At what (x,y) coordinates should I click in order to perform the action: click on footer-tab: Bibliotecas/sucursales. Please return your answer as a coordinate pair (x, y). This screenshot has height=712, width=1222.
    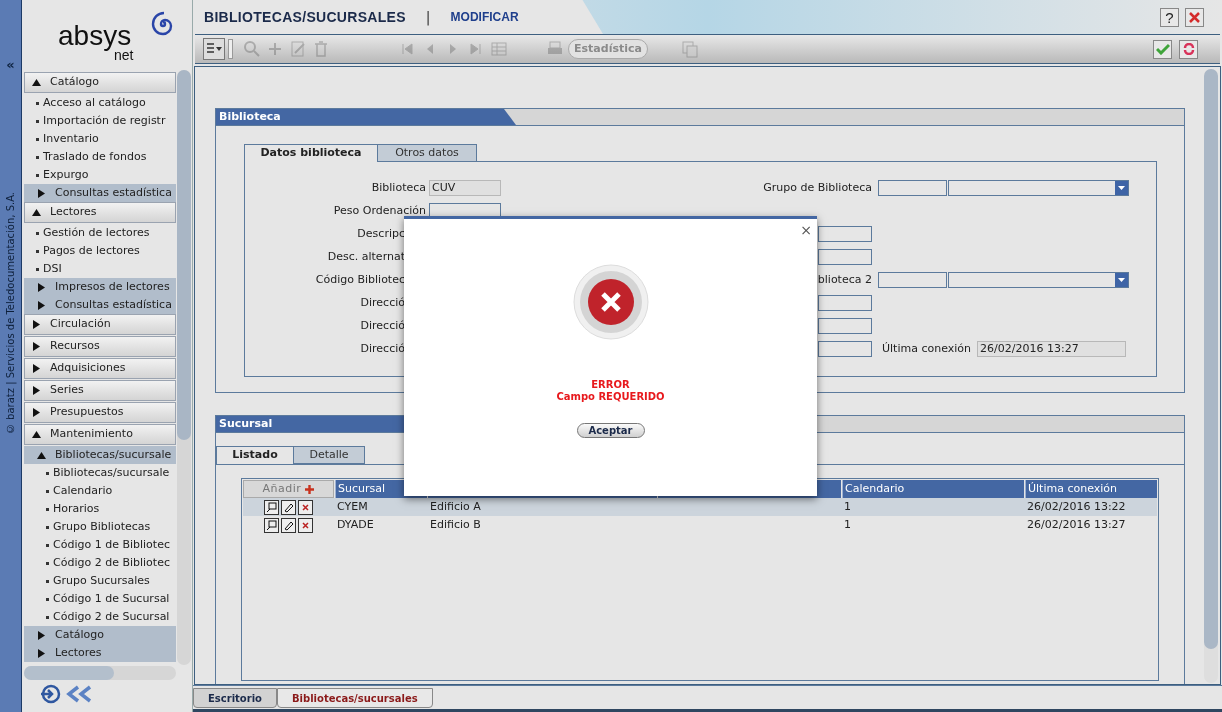
    Looking at the image, I should click on (354, 698).